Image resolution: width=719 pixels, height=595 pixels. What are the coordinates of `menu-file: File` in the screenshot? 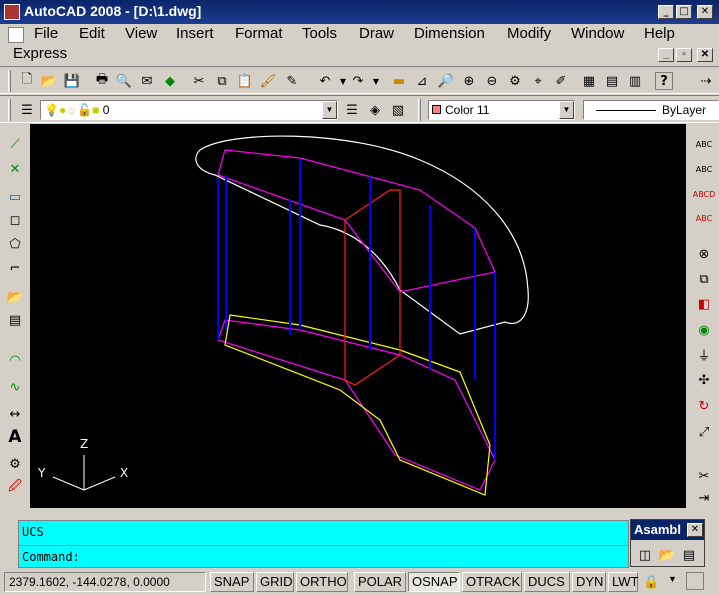 It's located at (46, 33).